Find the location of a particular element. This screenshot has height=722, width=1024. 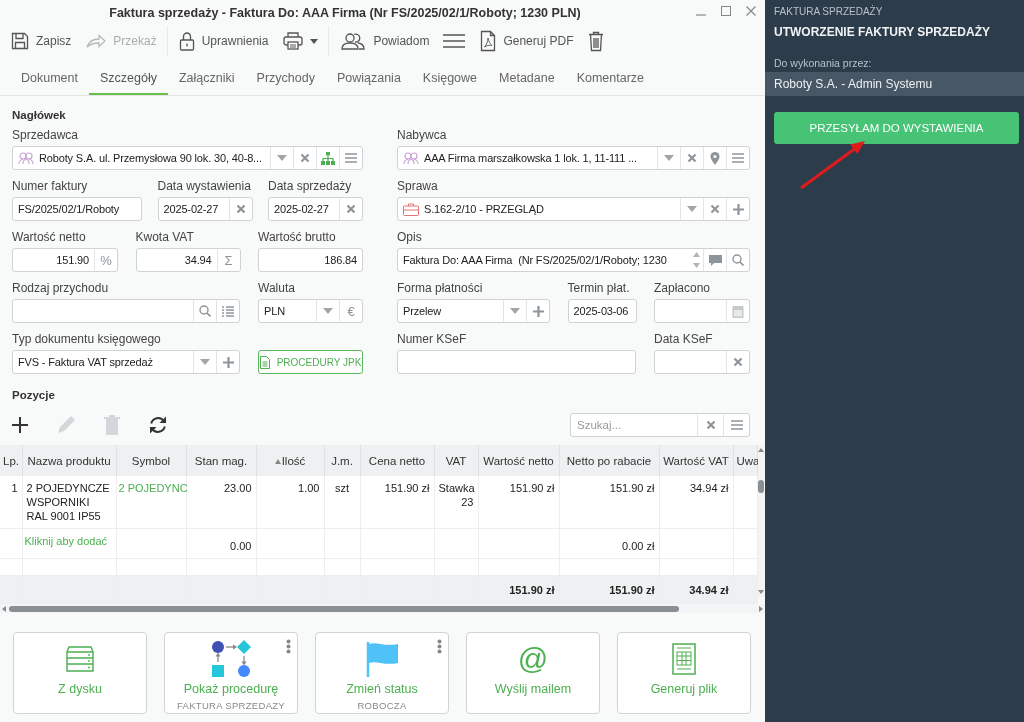

tab: Załączniki is located at coordinates (206, 78).